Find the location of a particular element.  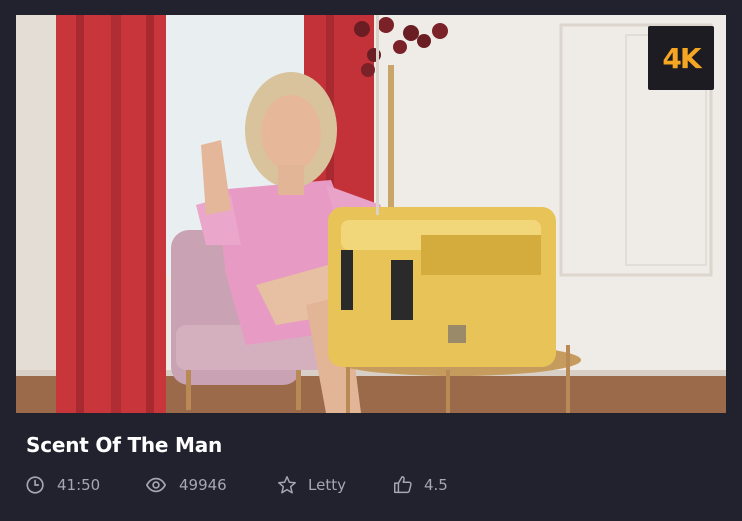

quality-badge: 4K is located at coordinates (681, 58).